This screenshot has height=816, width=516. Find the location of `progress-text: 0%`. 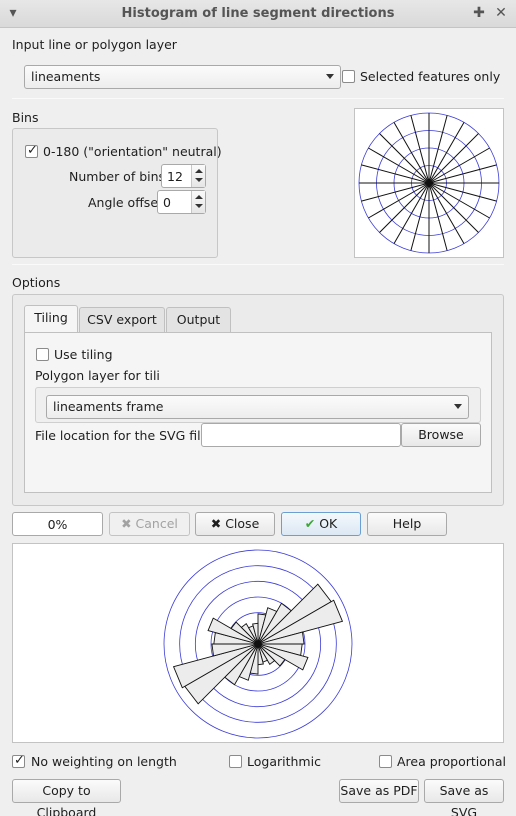

progress-text: 0% is located at coordinates (57, 524).